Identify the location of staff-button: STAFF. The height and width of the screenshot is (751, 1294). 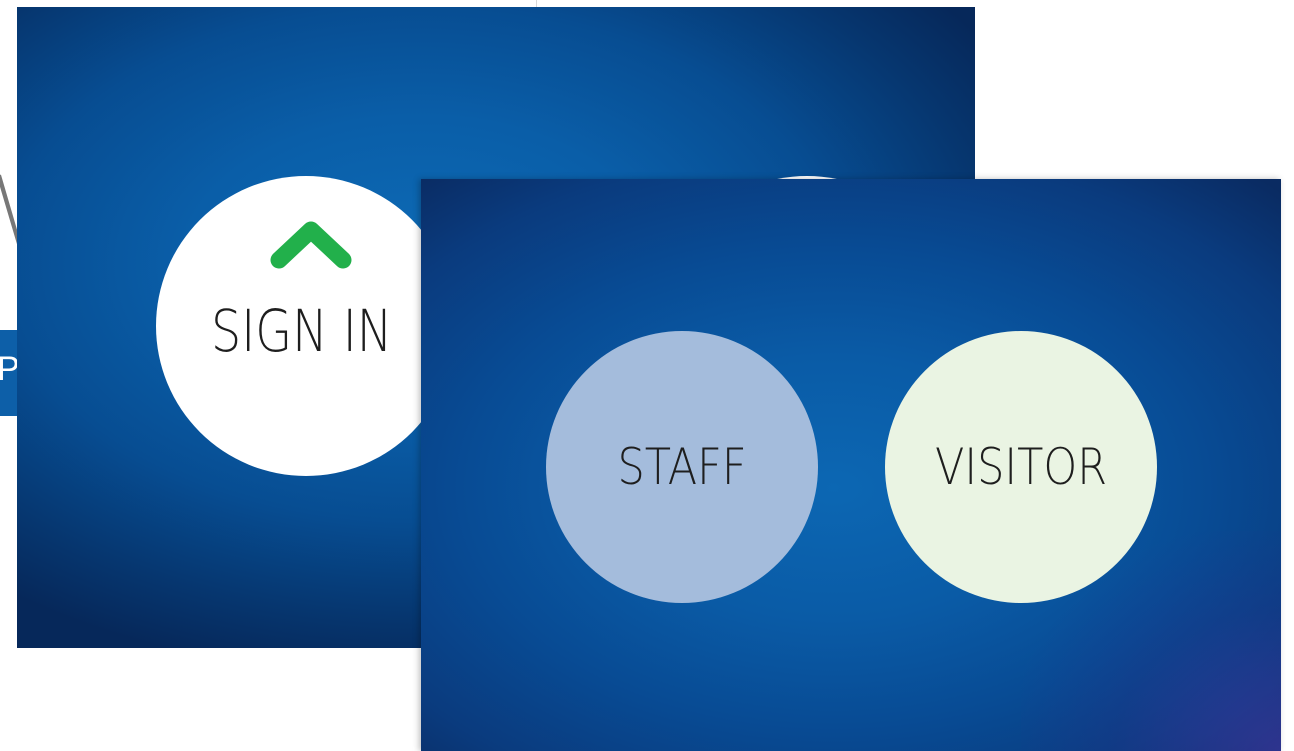
(682, 467).